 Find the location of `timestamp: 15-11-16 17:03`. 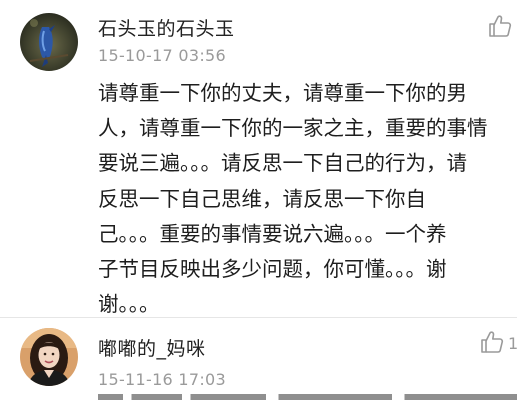

timestamp: 15-11-16 17:03 is located at coordinates (162, 379).